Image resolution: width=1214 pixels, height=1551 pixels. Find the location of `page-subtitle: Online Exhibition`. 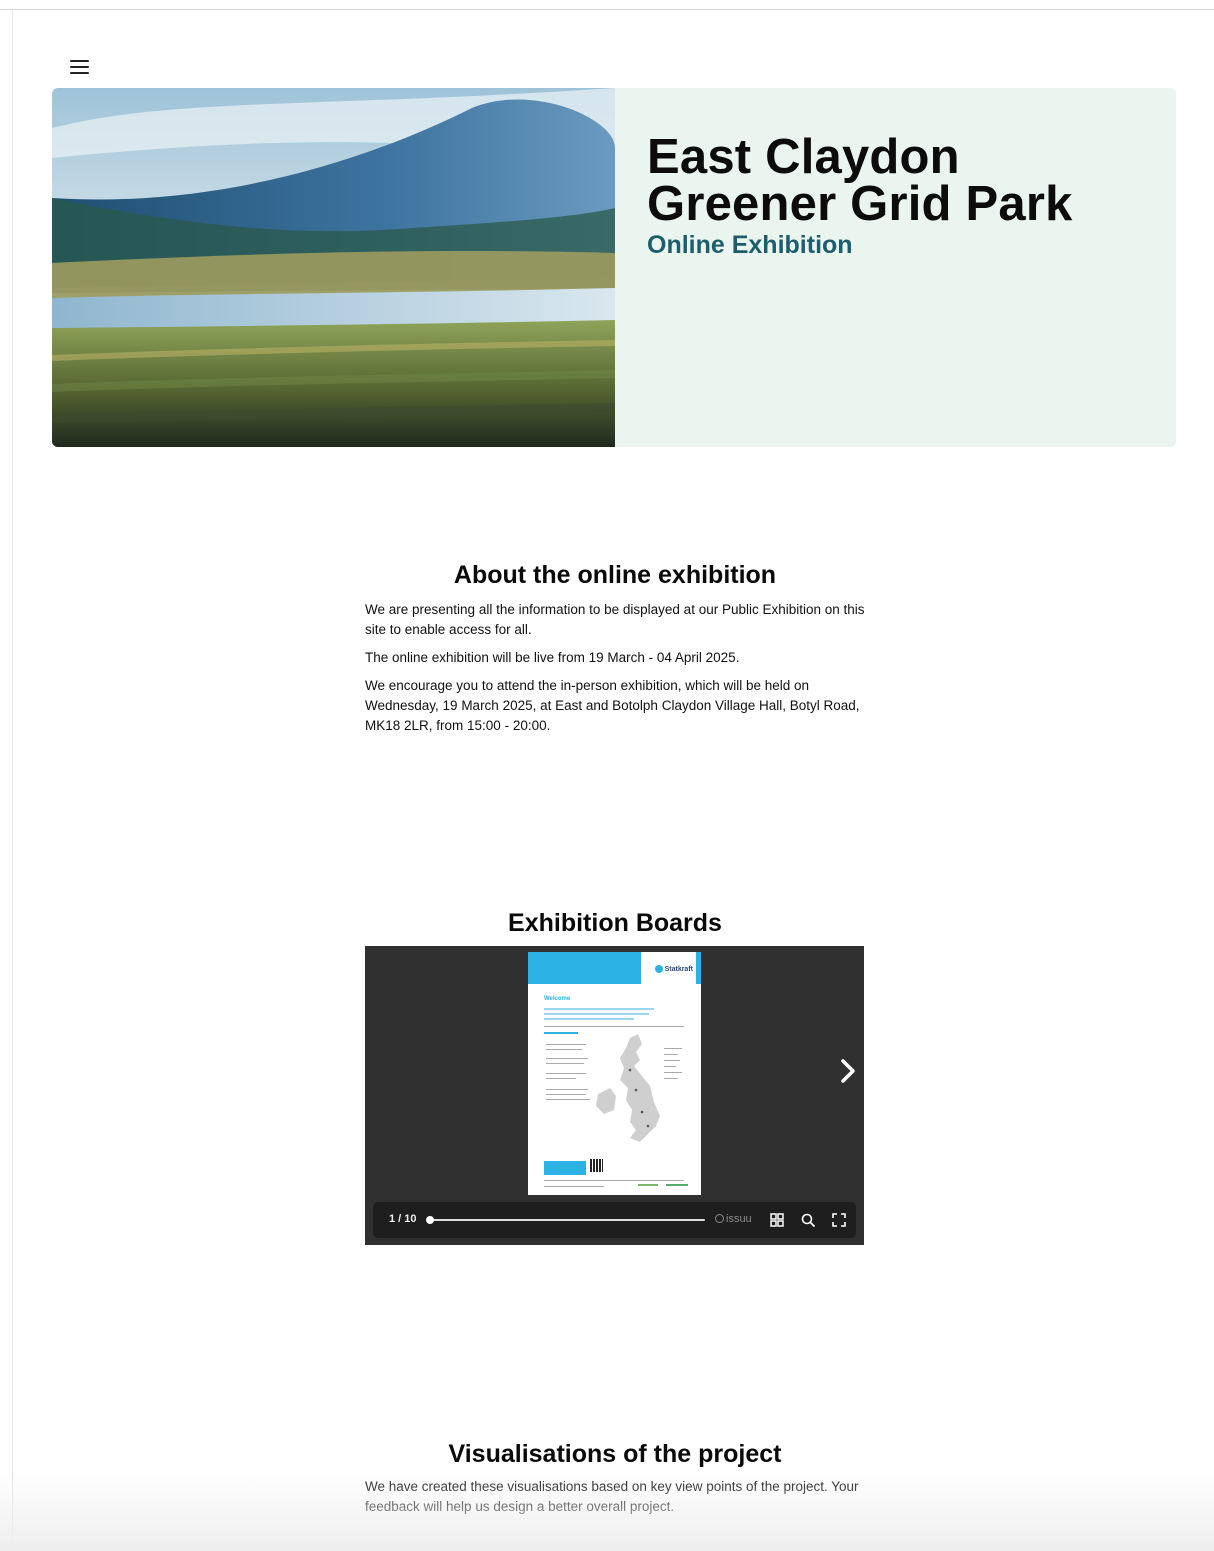

page-subtitle: Online Exhibition is located at coordinates (750, 245).